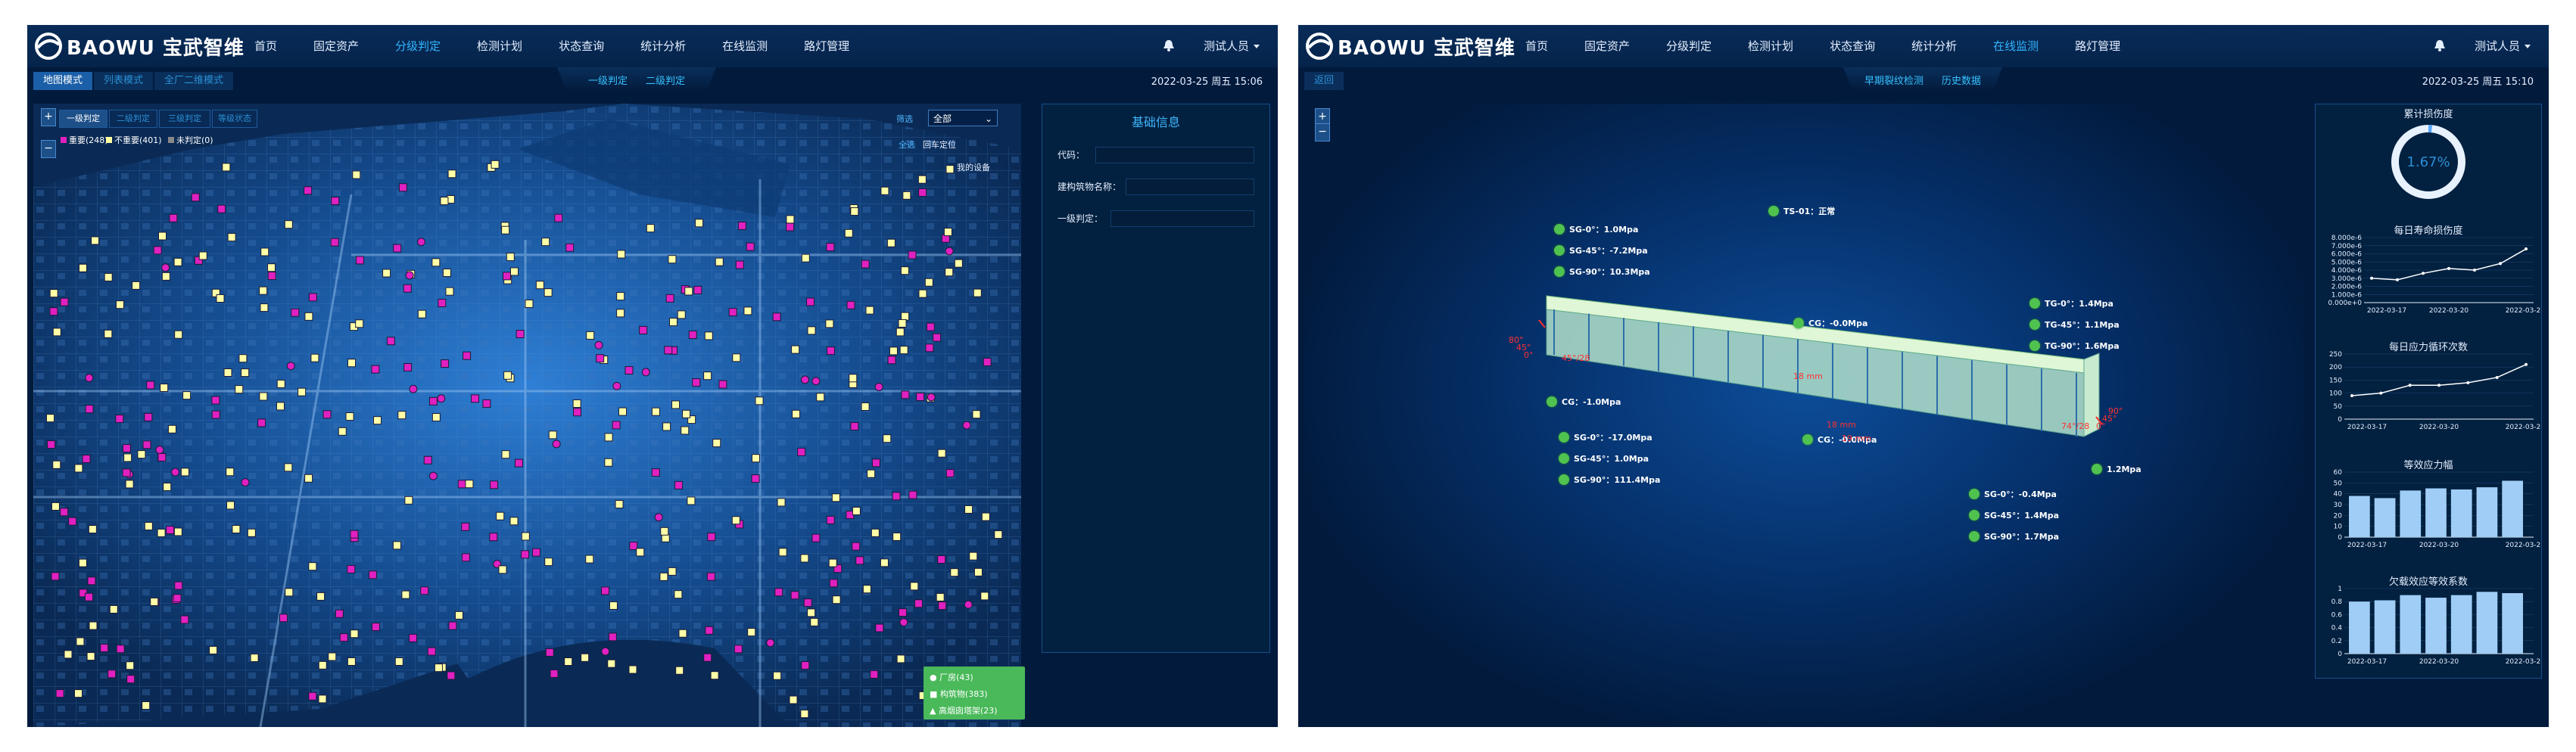 This screenshot has width=2576, height=752. What do you see at coordinates (139, 46) in the screenshot?
I see `brand-logo: BAOWU 宝武智维` at bounding box center [139, 46].